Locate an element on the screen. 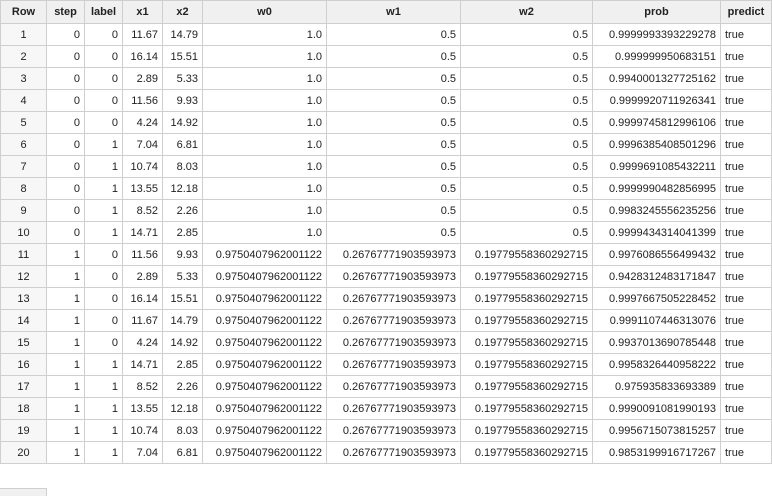 The width and height of the screenshot is (772, 496). cell-prob: 0.9983245556235256 is located at coordinates (656, 210).